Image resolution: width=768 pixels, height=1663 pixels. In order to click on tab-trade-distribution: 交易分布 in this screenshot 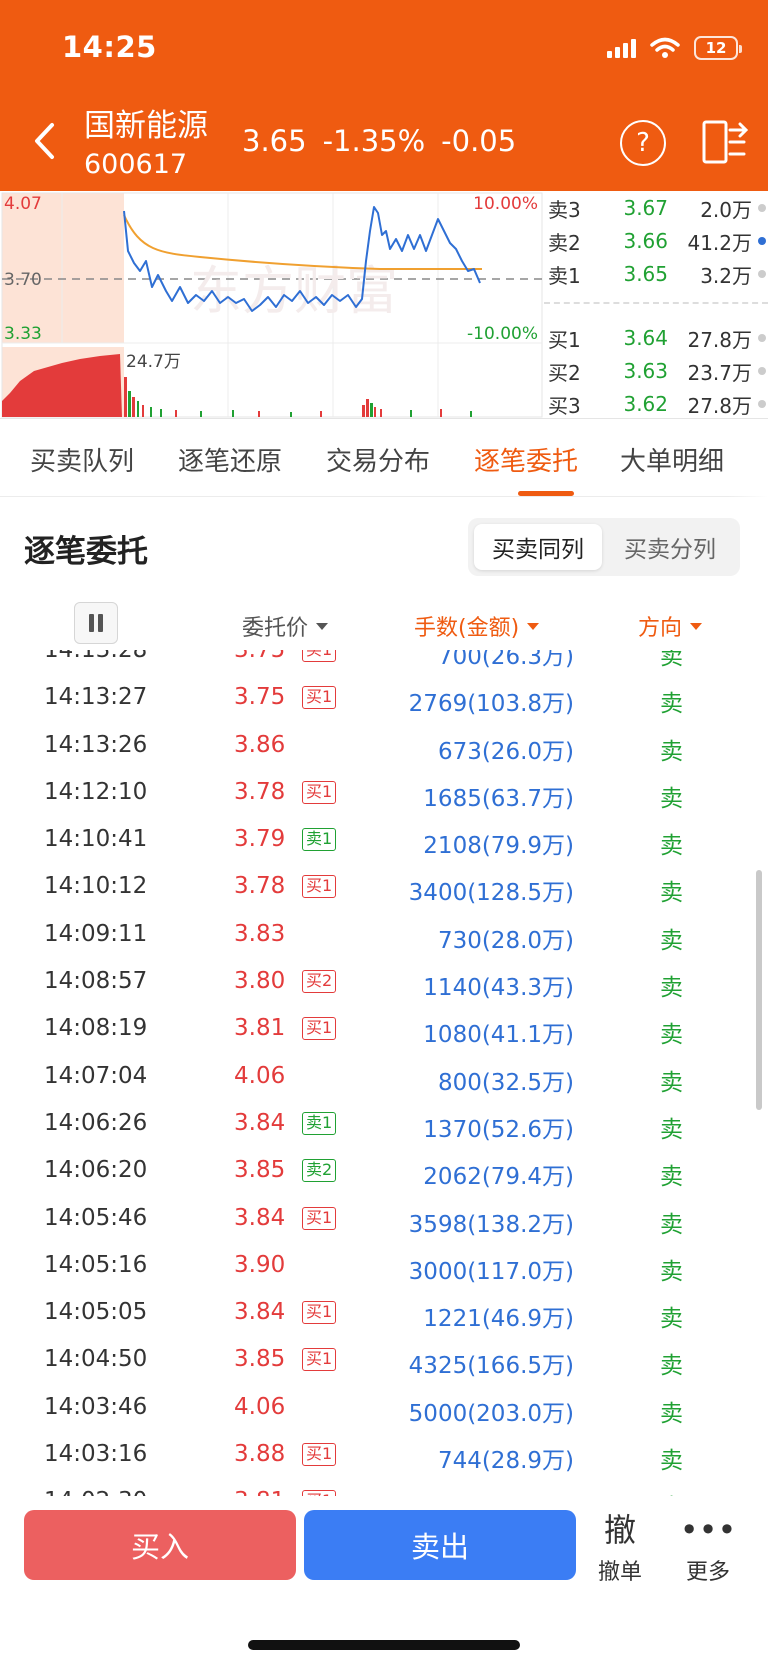, I will do `click(378, 459)`.